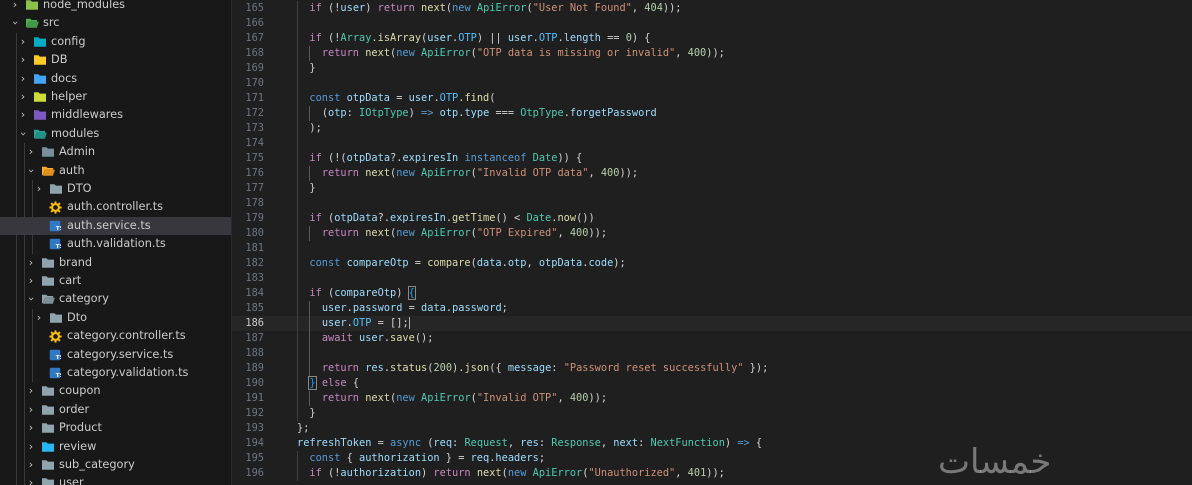  I want to click on tree-folder-auth: › auth, so click(115, 171).